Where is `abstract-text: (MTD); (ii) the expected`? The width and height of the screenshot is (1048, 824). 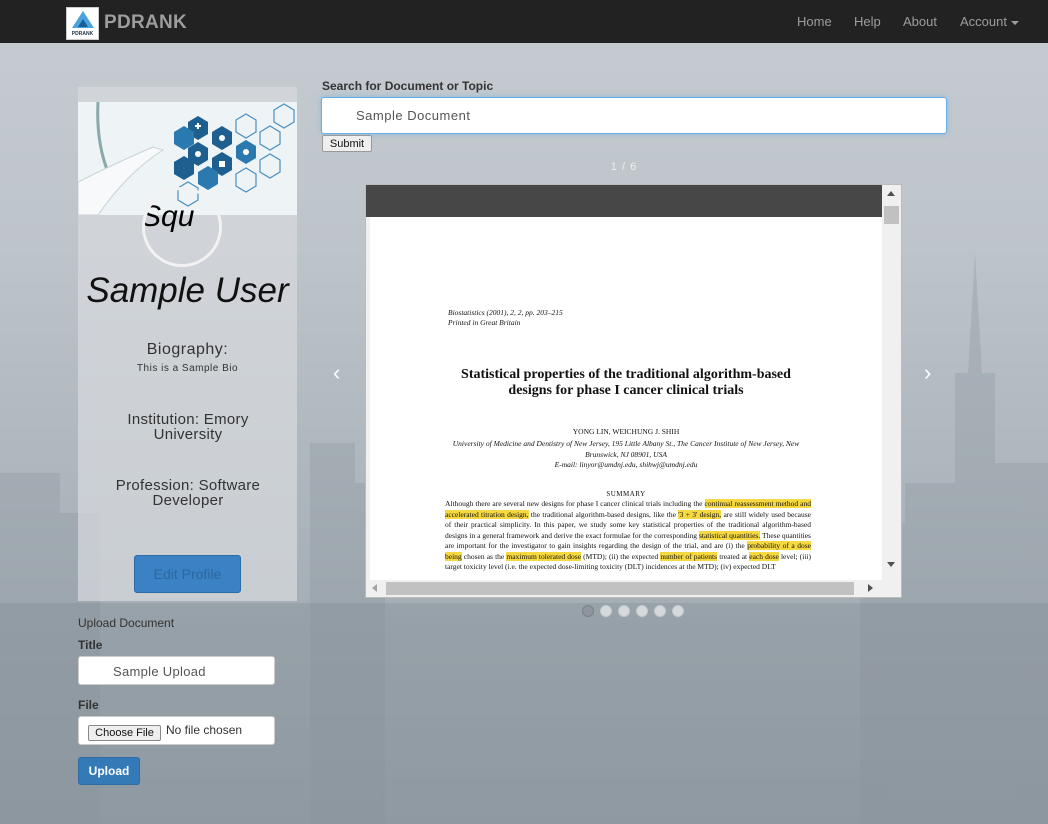 abstract-text: (MTD); (ii) the expected is located at coordinates (621, 556).